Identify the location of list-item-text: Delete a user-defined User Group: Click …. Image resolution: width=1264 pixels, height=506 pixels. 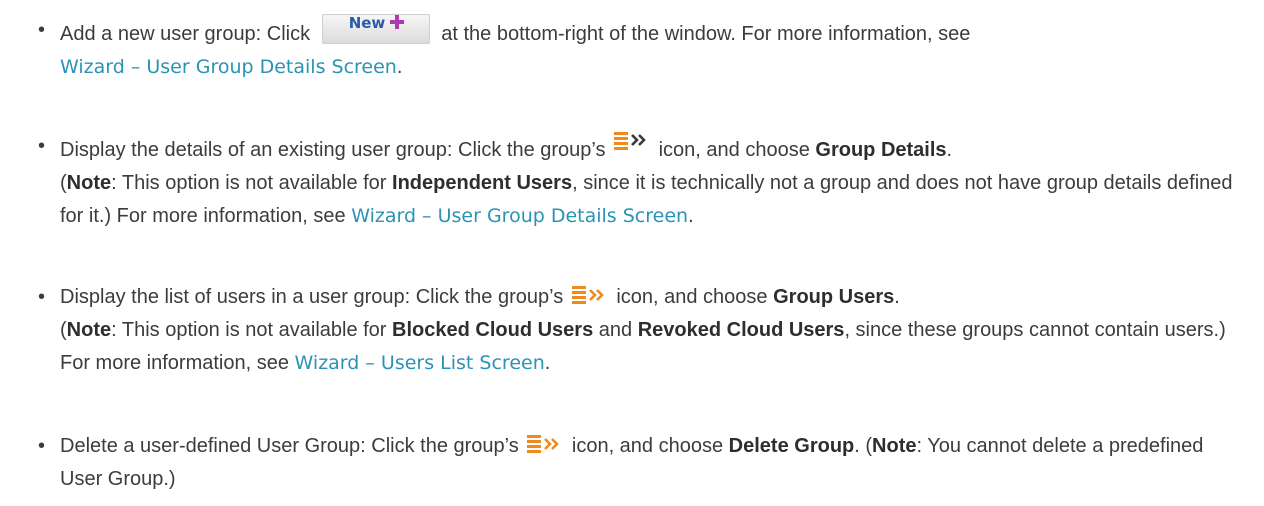
(655, 463).